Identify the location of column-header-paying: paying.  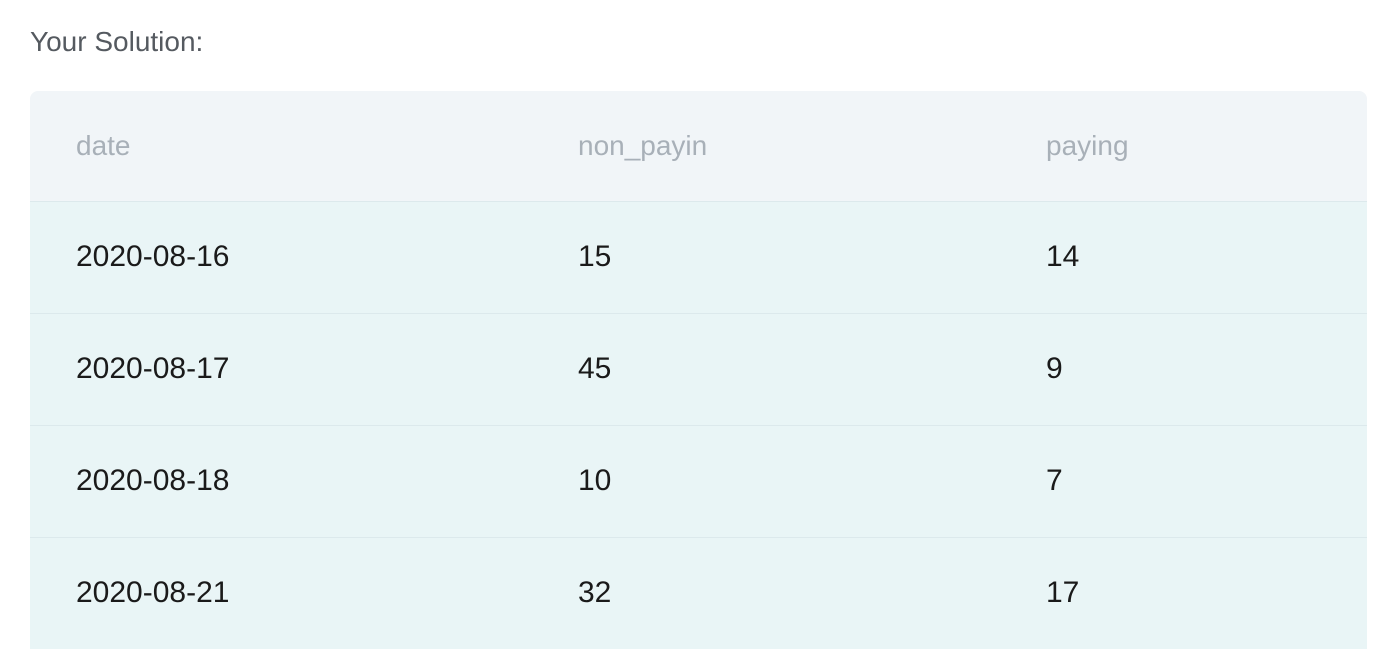
(1087, 145).